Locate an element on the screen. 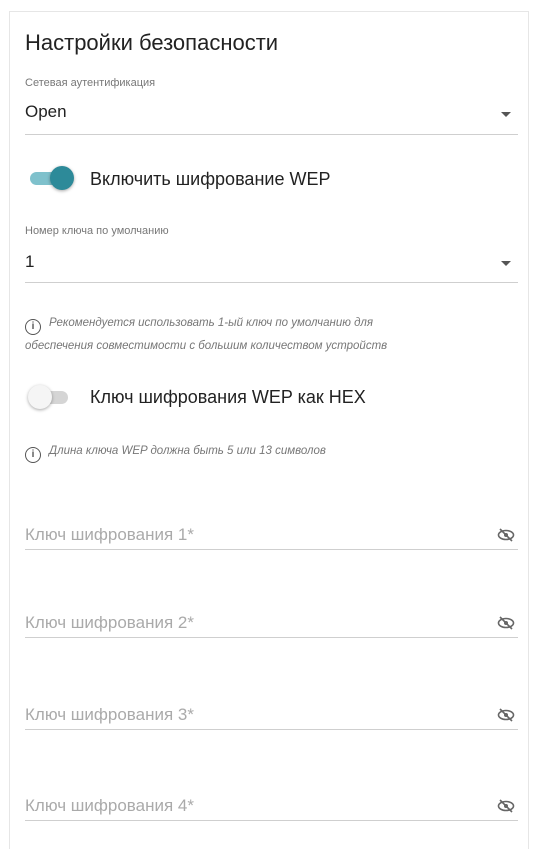 This screenshot has height=849, width=539. default-key-underline is located at coordinates (271, 282).